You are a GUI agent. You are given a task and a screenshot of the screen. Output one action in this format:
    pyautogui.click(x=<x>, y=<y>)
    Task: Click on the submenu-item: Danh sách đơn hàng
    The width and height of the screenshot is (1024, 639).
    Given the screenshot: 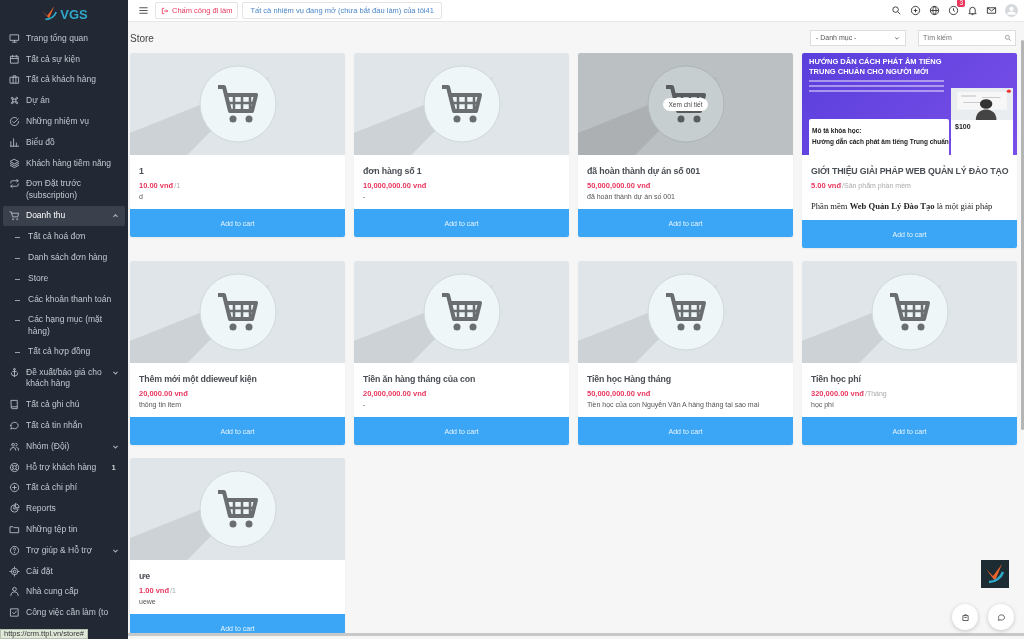 What is the action you would take?
    pyautogui.click(x=64, y=257)
    